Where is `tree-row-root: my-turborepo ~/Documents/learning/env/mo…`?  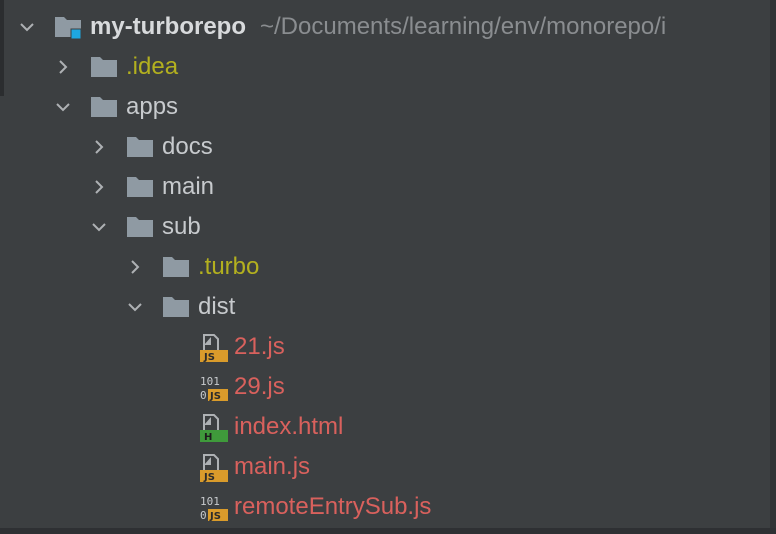 tree-row-root: my-turborepo ~/Documents/learning/env/mo… is located at coordinates (388, 27).